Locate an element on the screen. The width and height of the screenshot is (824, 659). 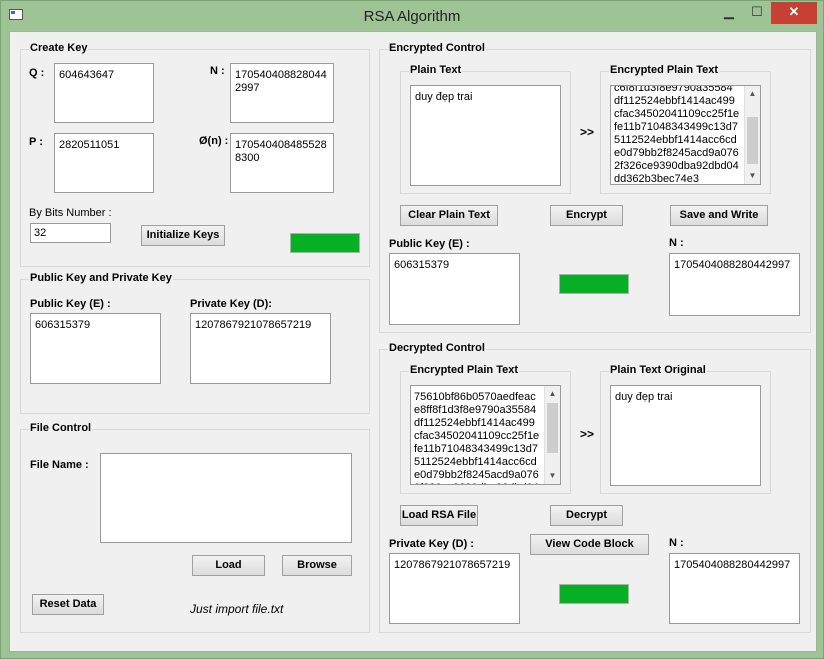
create-key-status-indicator is located at coordinates (325, 243).